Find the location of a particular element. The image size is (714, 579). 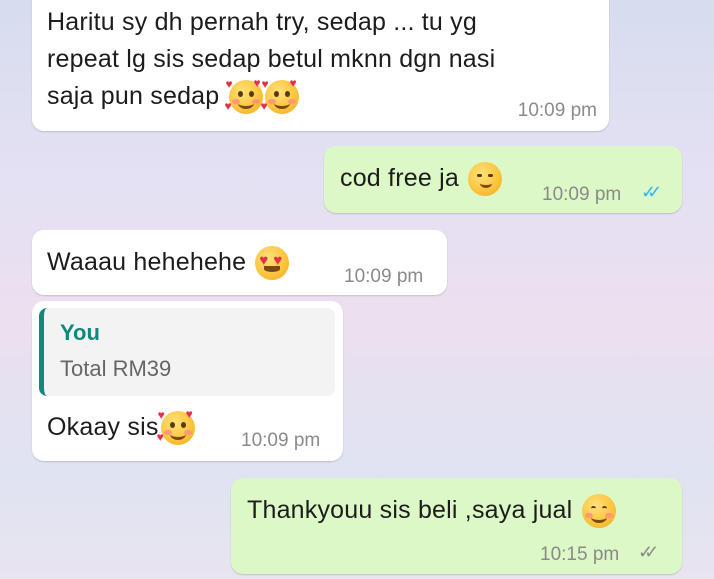

heart-eyes-face-icon: ♥ ♥ is located at coordinates (272, 263).